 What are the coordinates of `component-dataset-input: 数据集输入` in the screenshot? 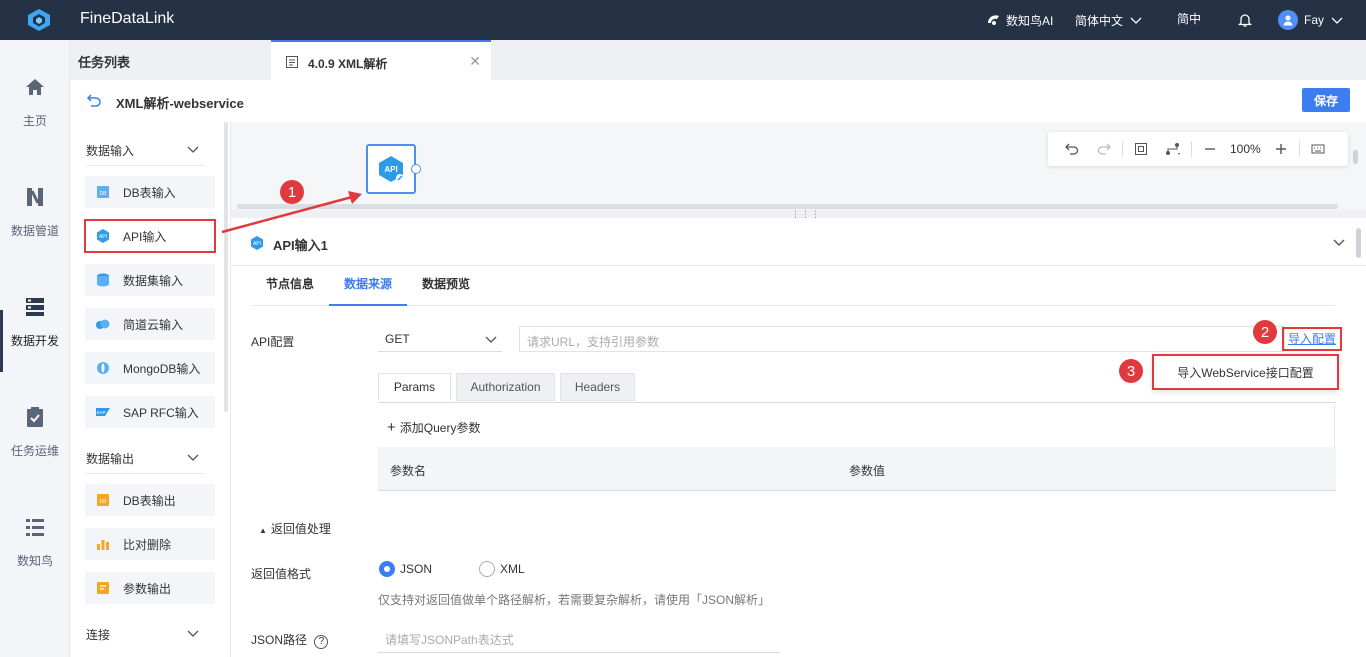 It's located at (150, 280).